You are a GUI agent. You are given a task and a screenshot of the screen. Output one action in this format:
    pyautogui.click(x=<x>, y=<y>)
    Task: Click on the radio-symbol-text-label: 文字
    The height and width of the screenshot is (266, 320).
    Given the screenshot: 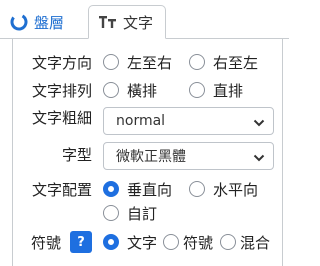 What is the action you would take?
    pyautogui.click(x=142, y=242)
    